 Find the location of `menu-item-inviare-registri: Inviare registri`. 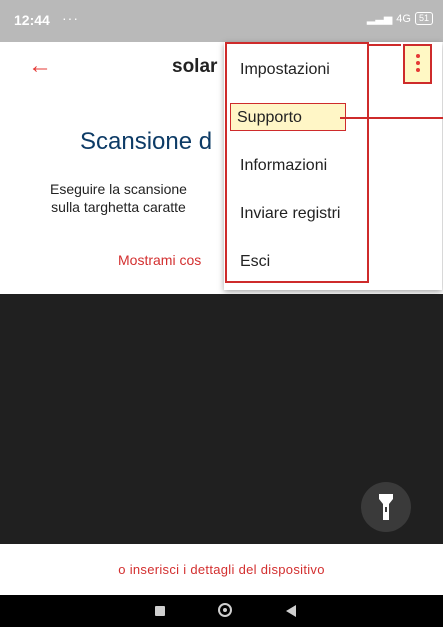

menu-item-inviare-registri: Inviare registri is located at coordinates (333, 214).